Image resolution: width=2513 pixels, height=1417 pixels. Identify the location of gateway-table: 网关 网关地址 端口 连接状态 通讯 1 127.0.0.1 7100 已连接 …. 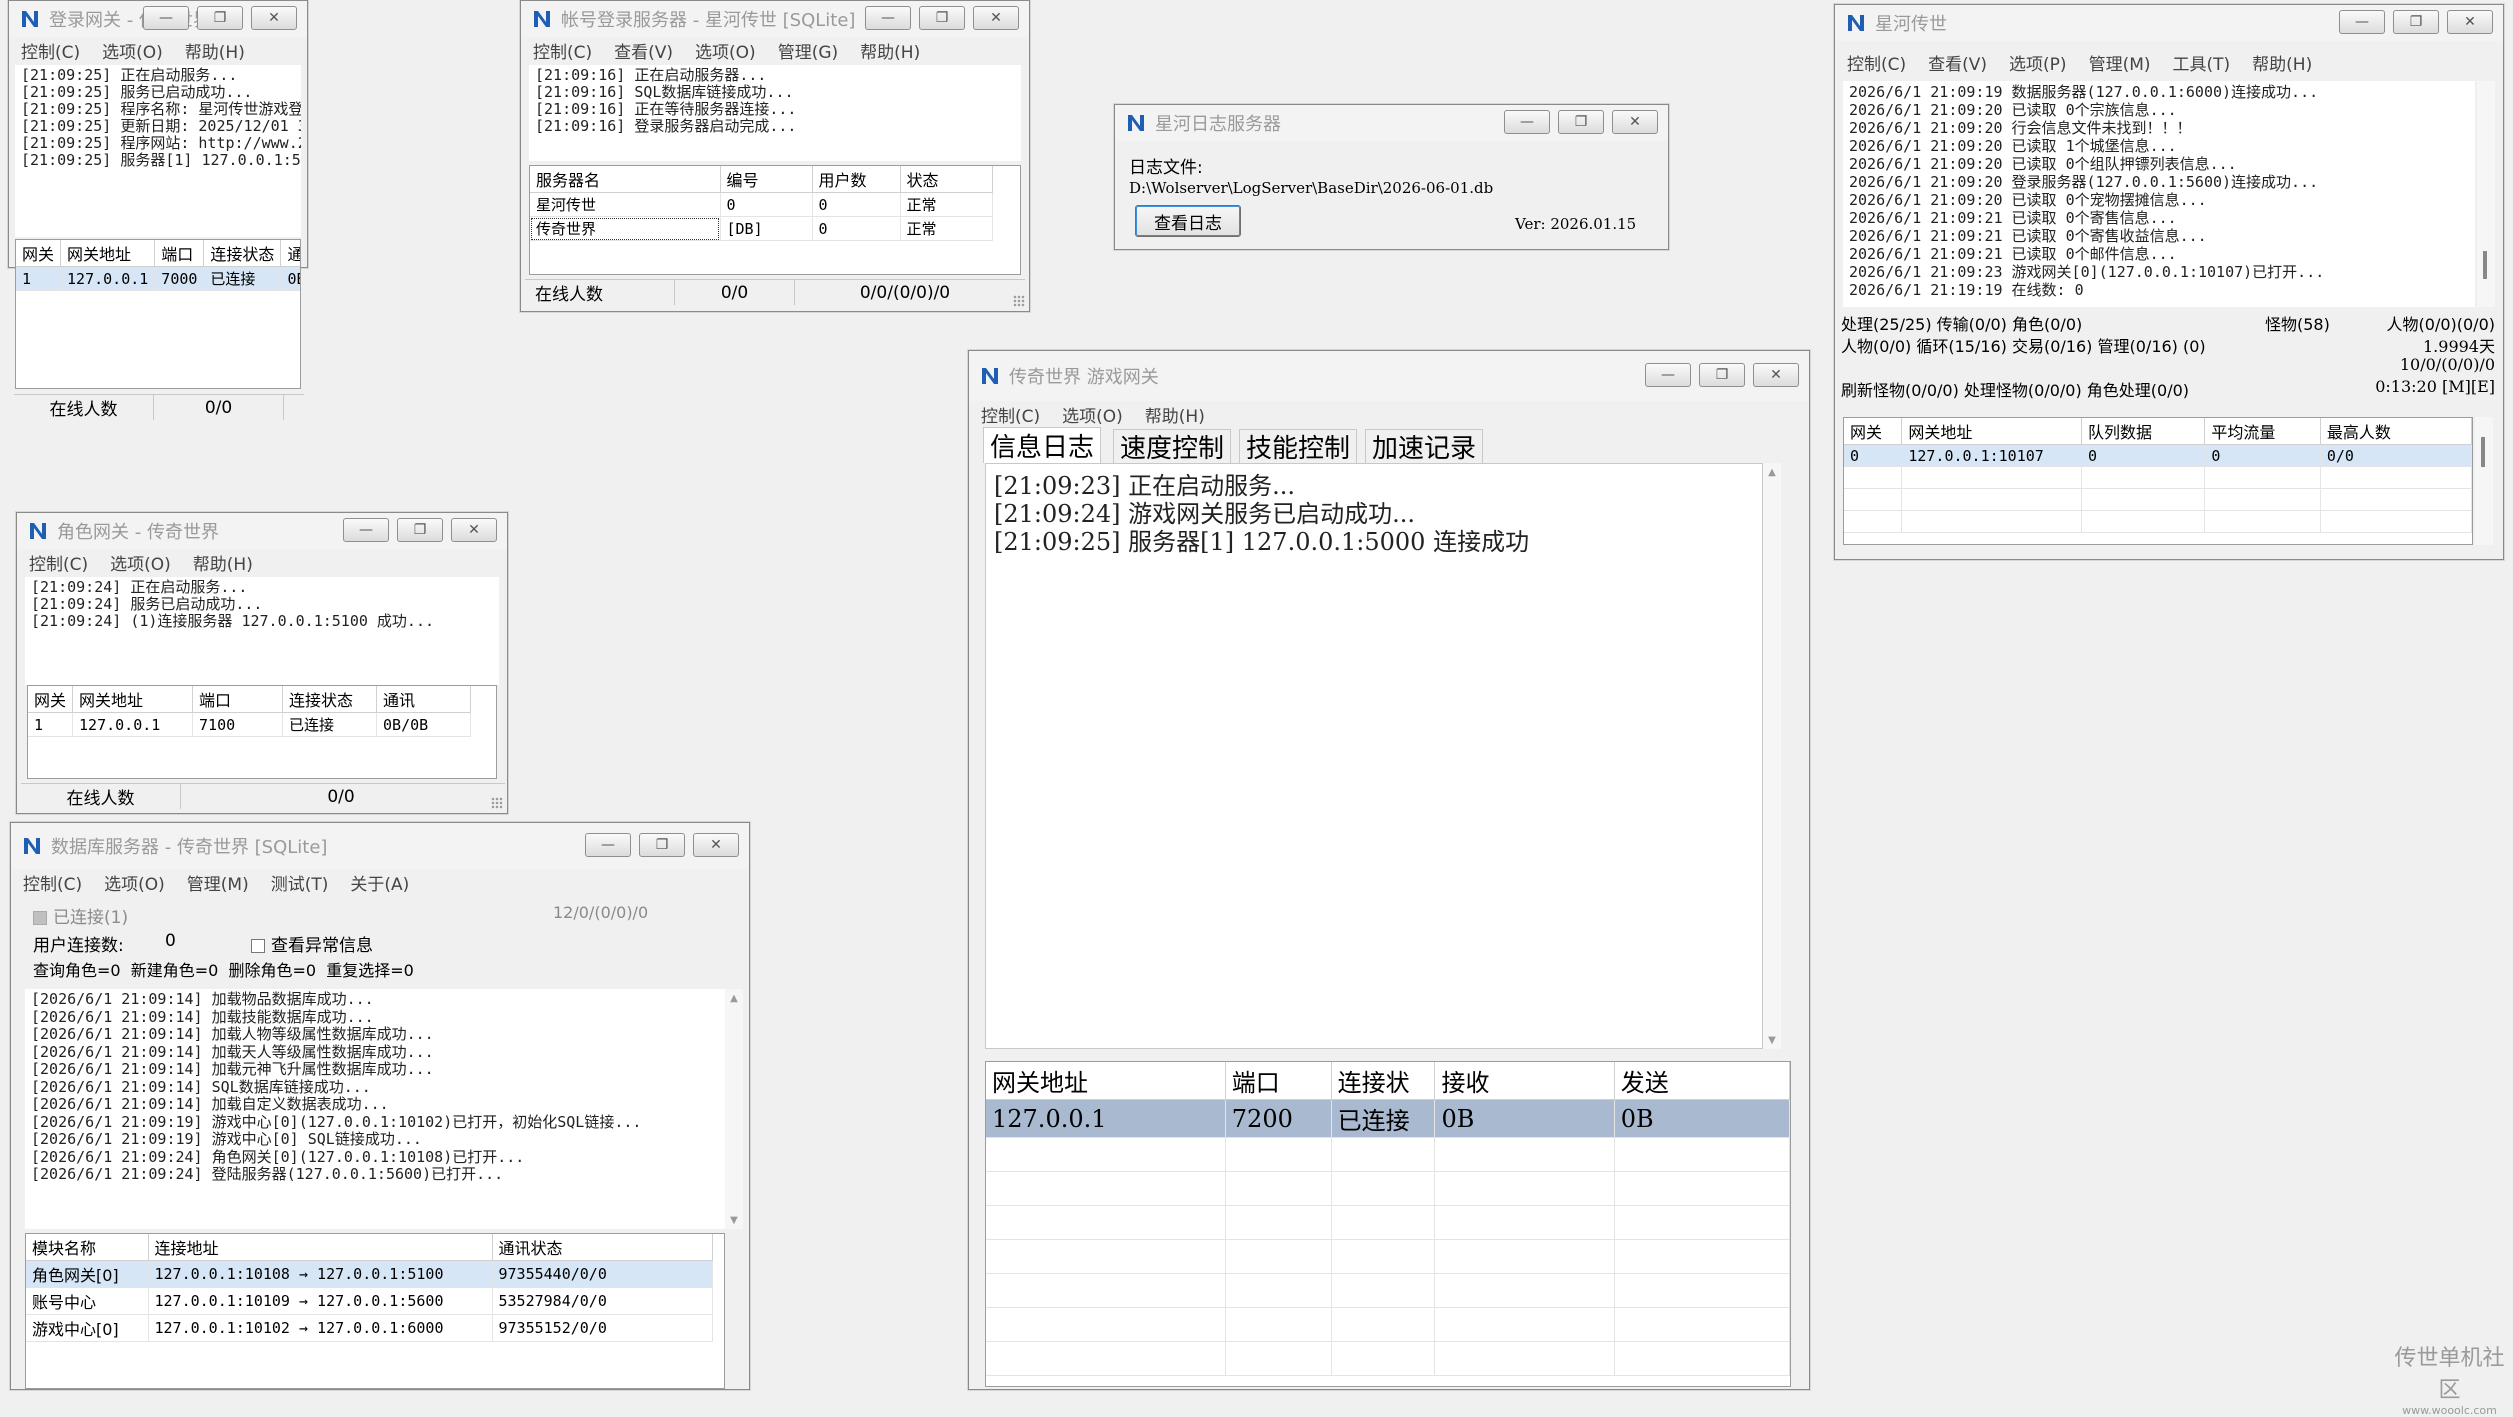
(262, 732).